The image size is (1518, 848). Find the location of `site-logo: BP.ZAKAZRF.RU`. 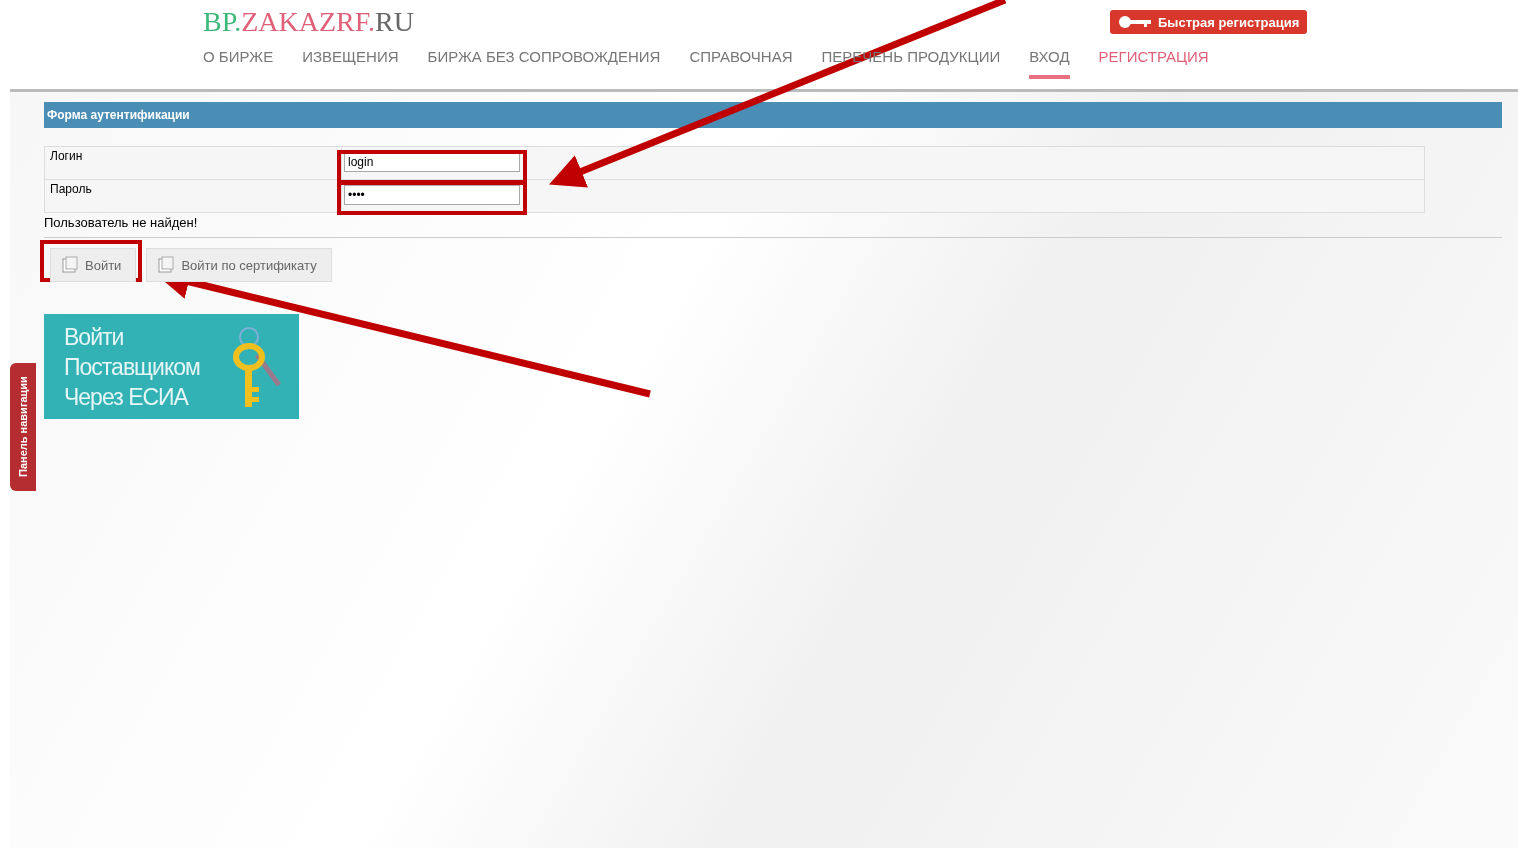

site-logo: BP.ZAKAZRF.RU is located at coordinates (308, 22).